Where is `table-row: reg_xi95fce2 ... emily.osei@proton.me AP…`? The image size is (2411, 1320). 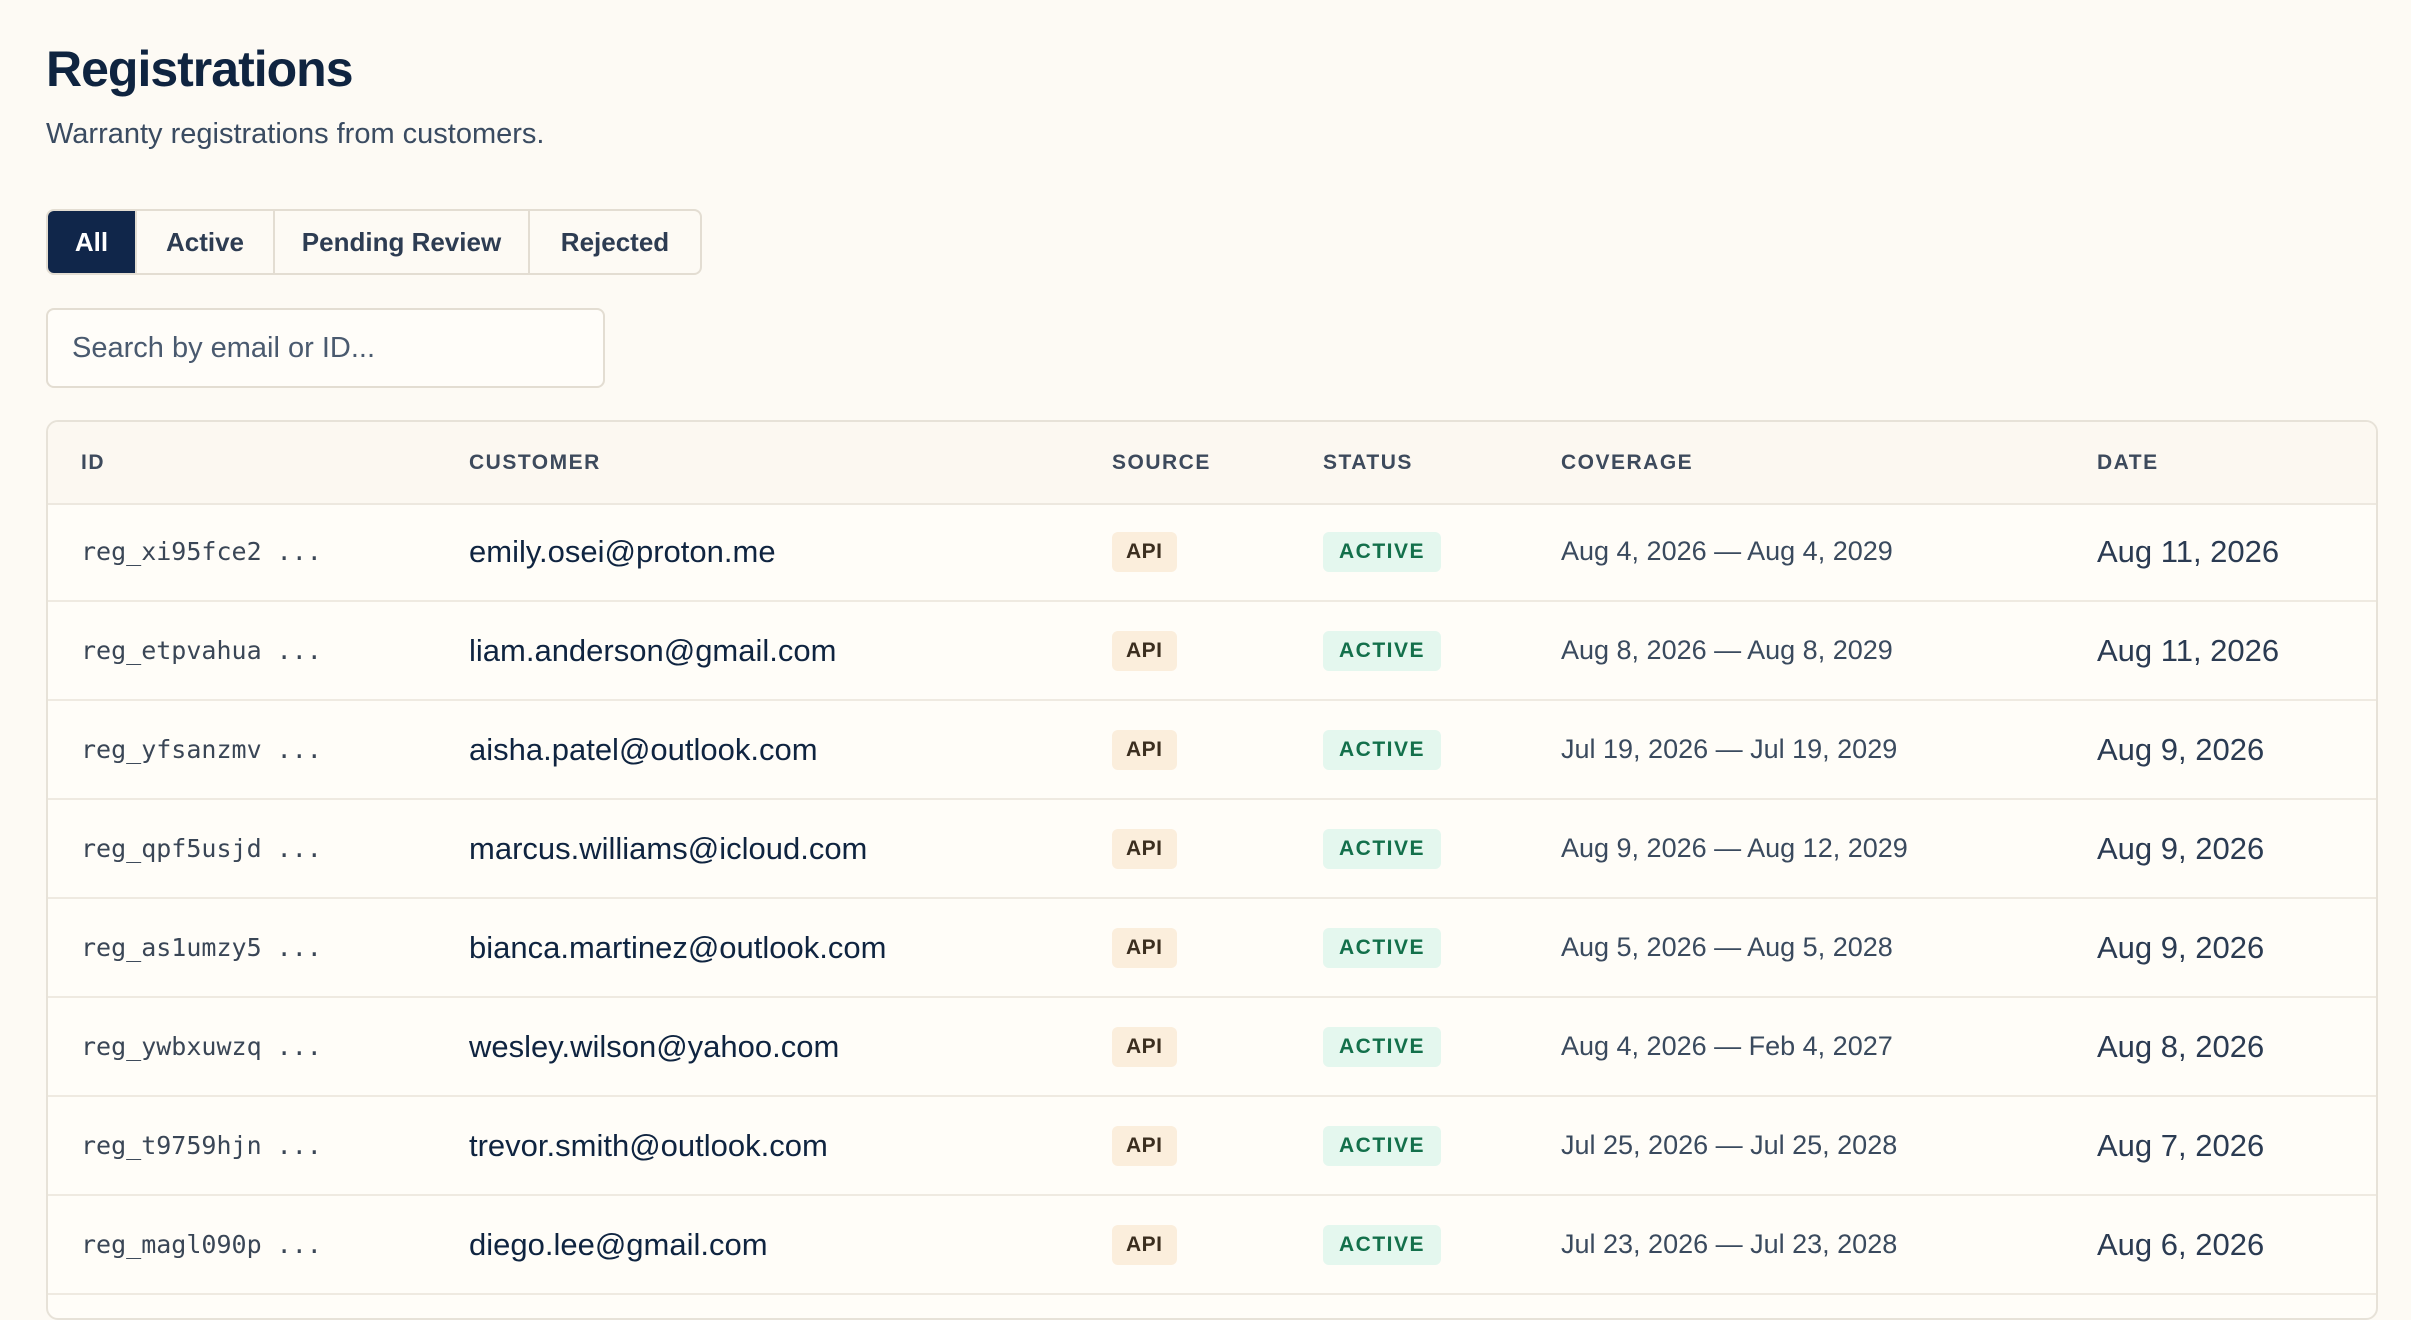
table-row: reg_xi95fce2 ... emily.osei@proton.me AP… is located at coordinates (1212, 552).